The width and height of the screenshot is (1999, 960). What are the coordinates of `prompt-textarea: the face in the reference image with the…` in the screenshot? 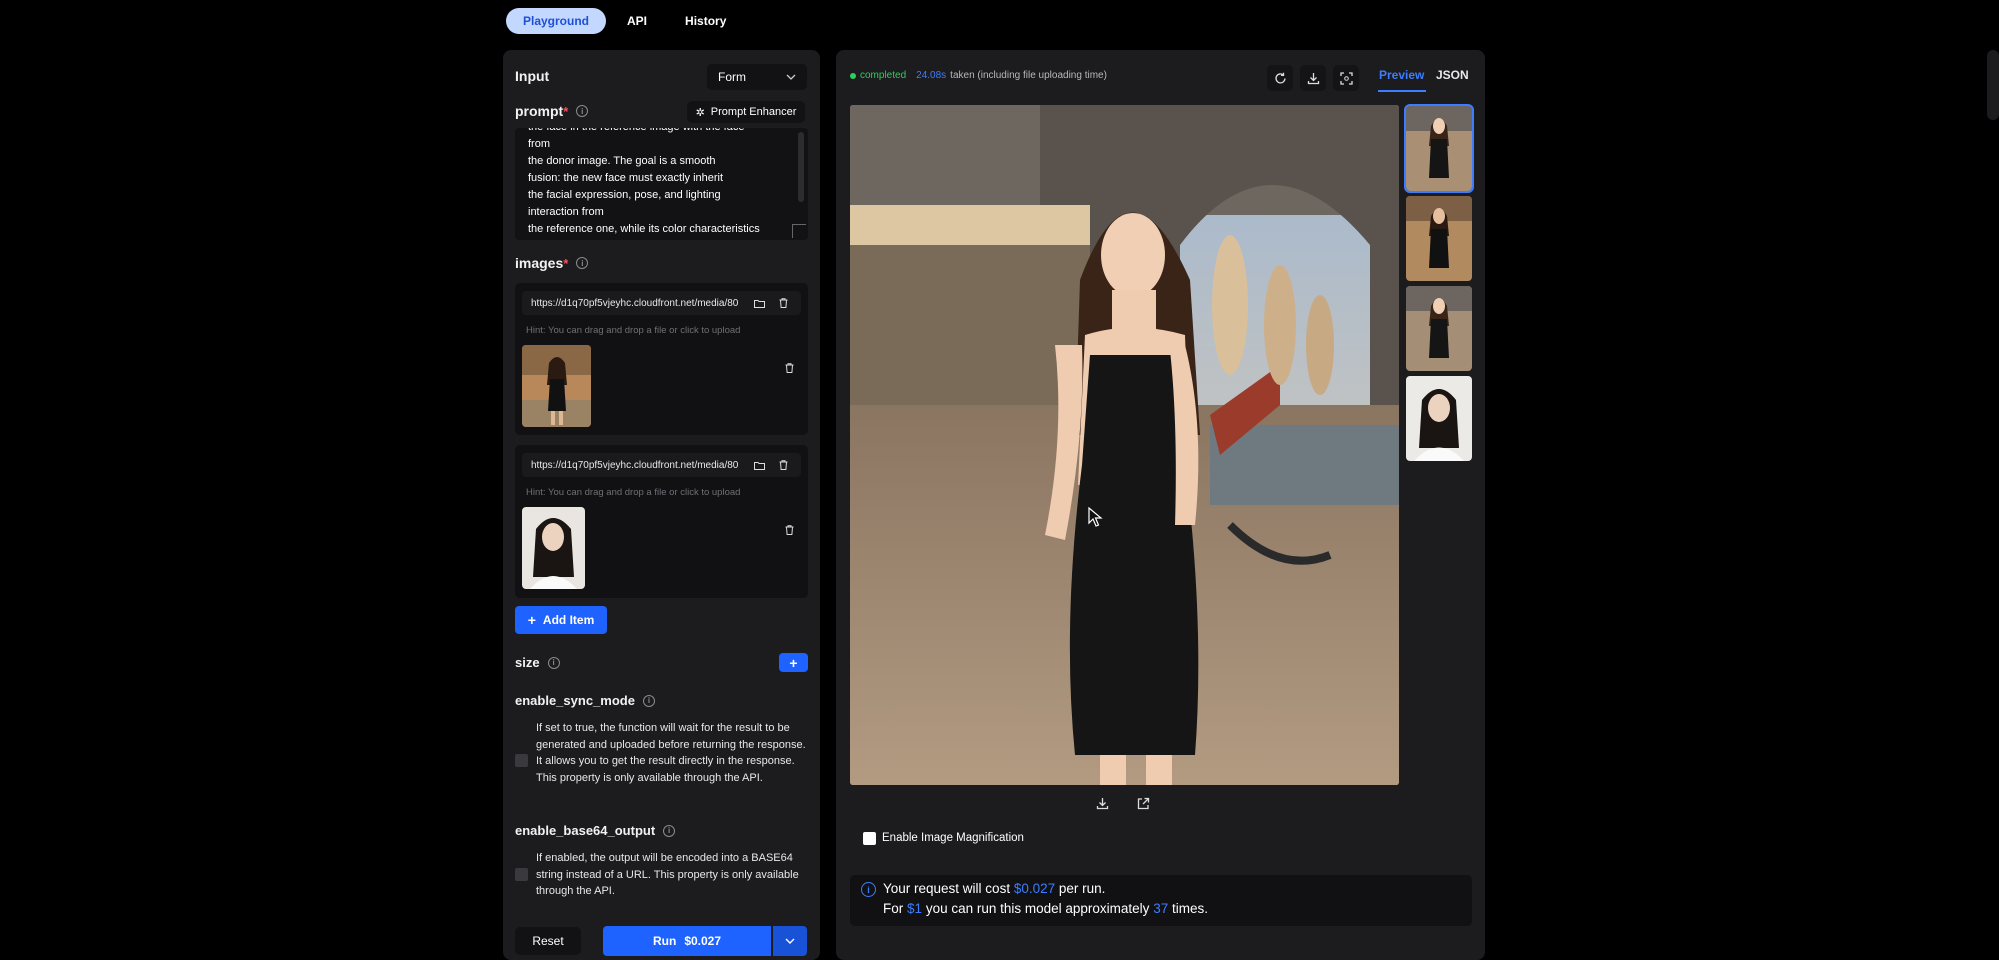 It's located at (661, 184).